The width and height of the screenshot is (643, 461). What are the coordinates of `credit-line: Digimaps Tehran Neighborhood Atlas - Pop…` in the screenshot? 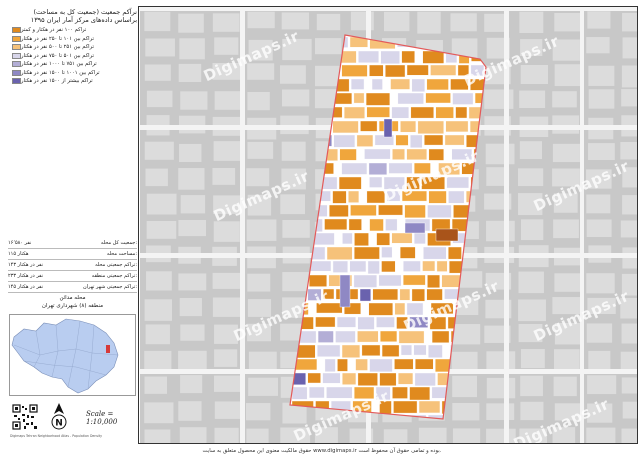 It's located at (56, 436).